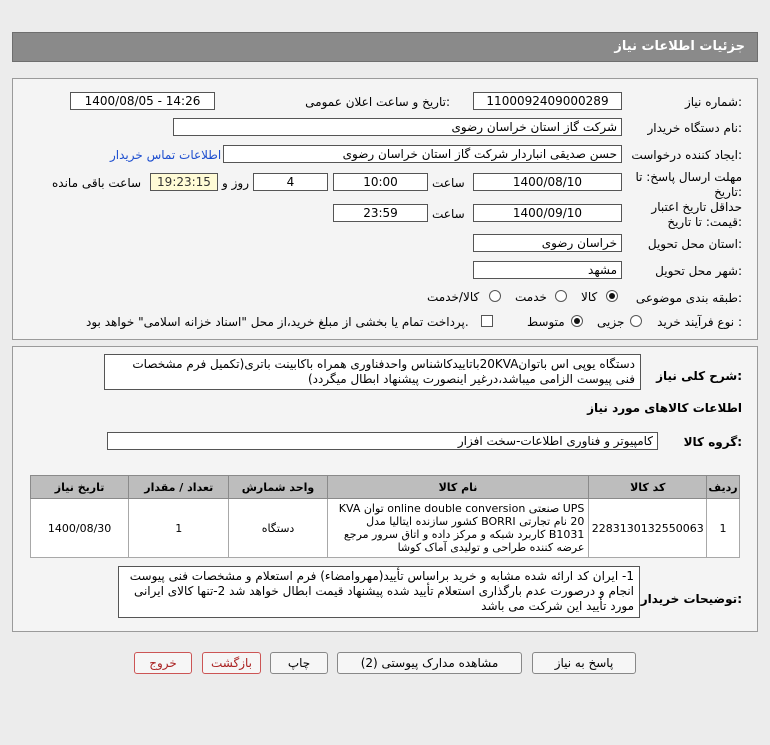 Image resolution: width=770 pixels, height=745 pixels. What do you see at coordinates (448, 214) in the screenshot?
I see `validity-hour-label: ساعت` at bounding box center [448, 214].